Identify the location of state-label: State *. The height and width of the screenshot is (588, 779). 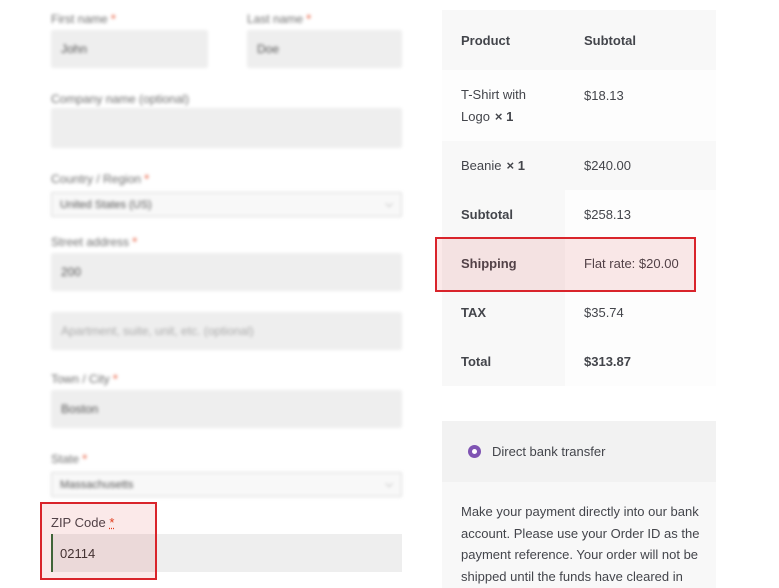
(69, 459).